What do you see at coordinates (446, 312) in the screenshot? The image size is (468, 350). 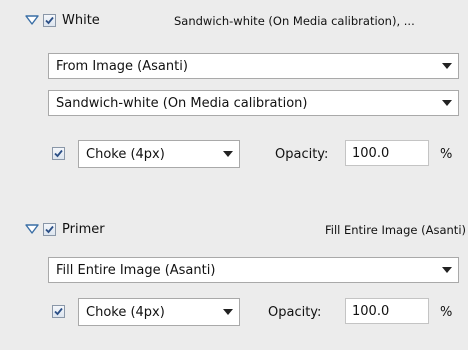 I see `primer-opacity-unit: %` at bounding box center [446, 312].